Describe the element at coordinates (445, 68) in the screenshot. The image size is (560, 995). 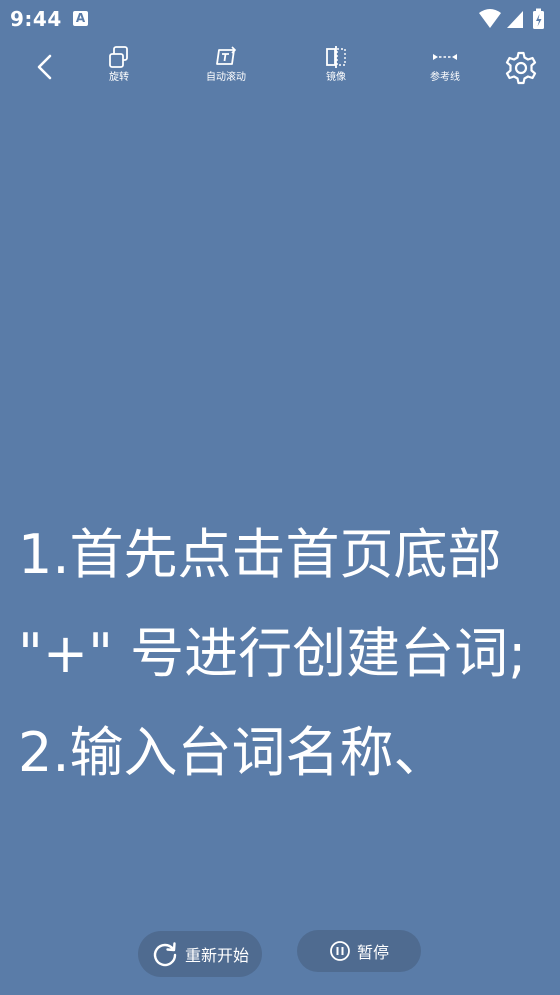
I see `guide-line-button: 参考线` at that location.